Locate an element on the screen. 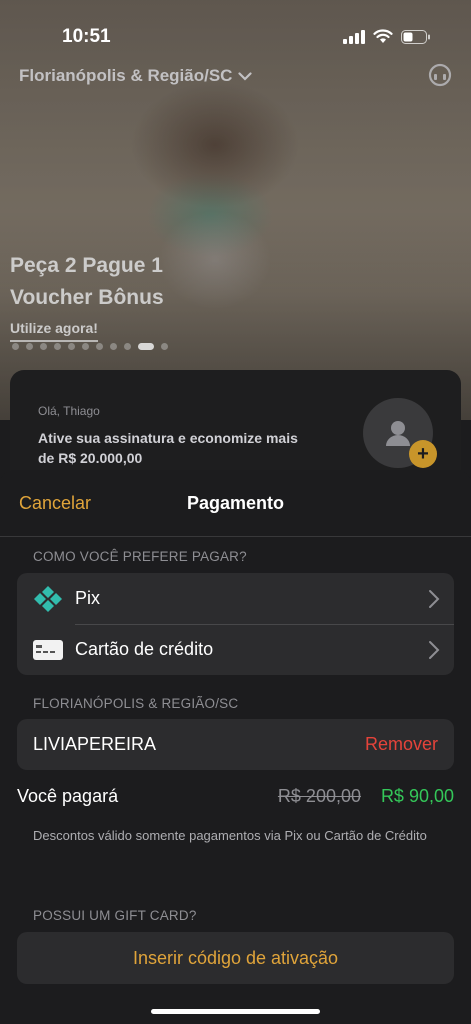  credit-card-icon is located at coordinates (48, 650).